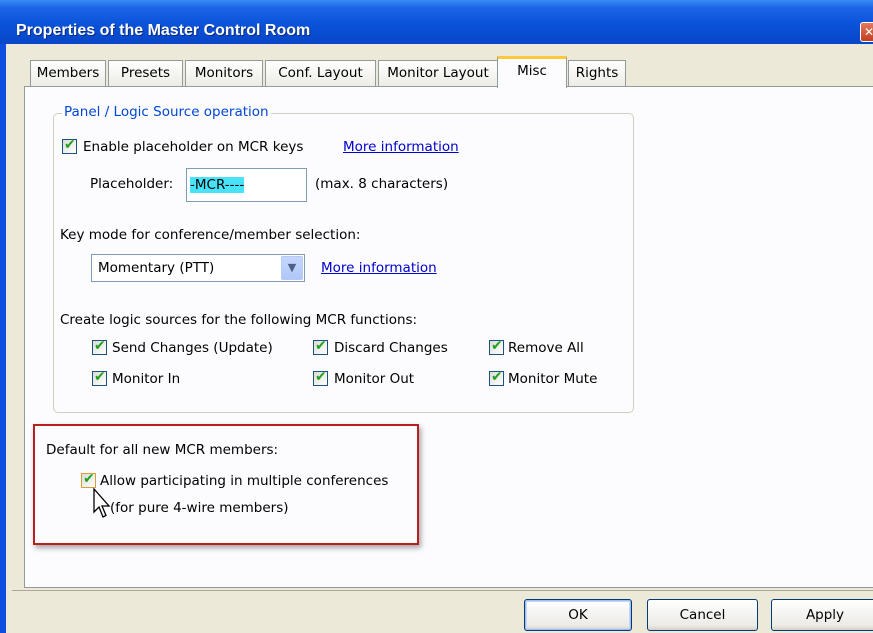 Image resolution: width=873 pixels, height=633 pixels. Describe the element at coordinates (401, 147) in the screenshot. I see `more-information-link: More information` at that location.